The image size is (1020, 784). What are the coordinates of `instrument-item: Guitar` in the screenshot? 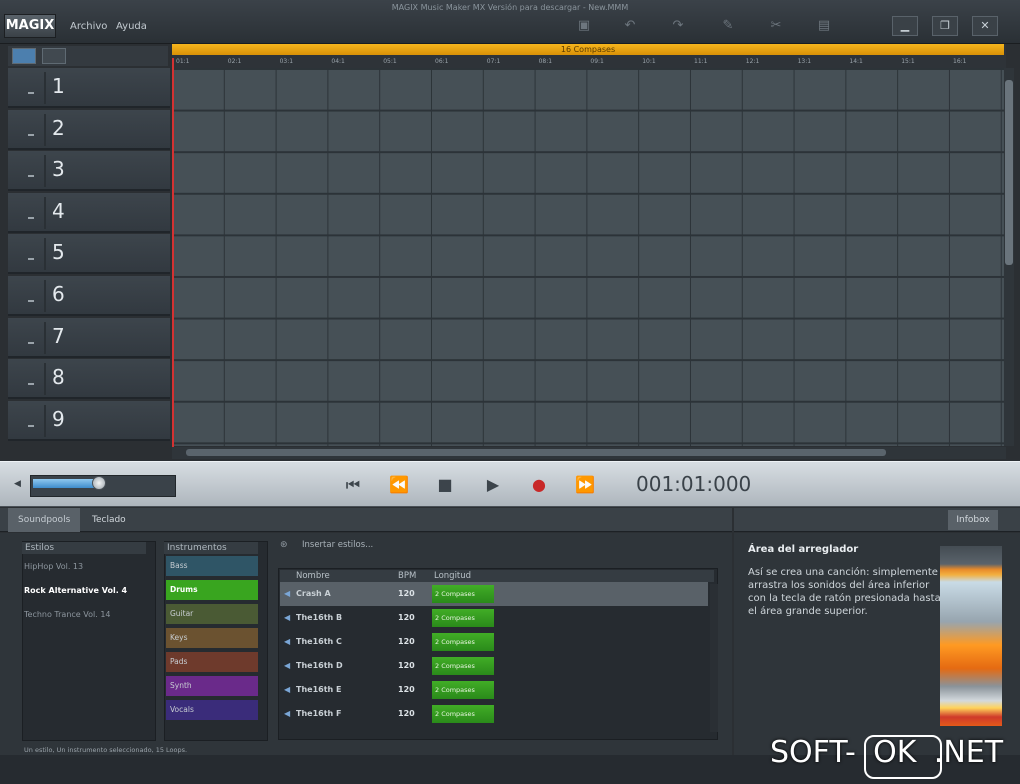 It's located at (212, 614).